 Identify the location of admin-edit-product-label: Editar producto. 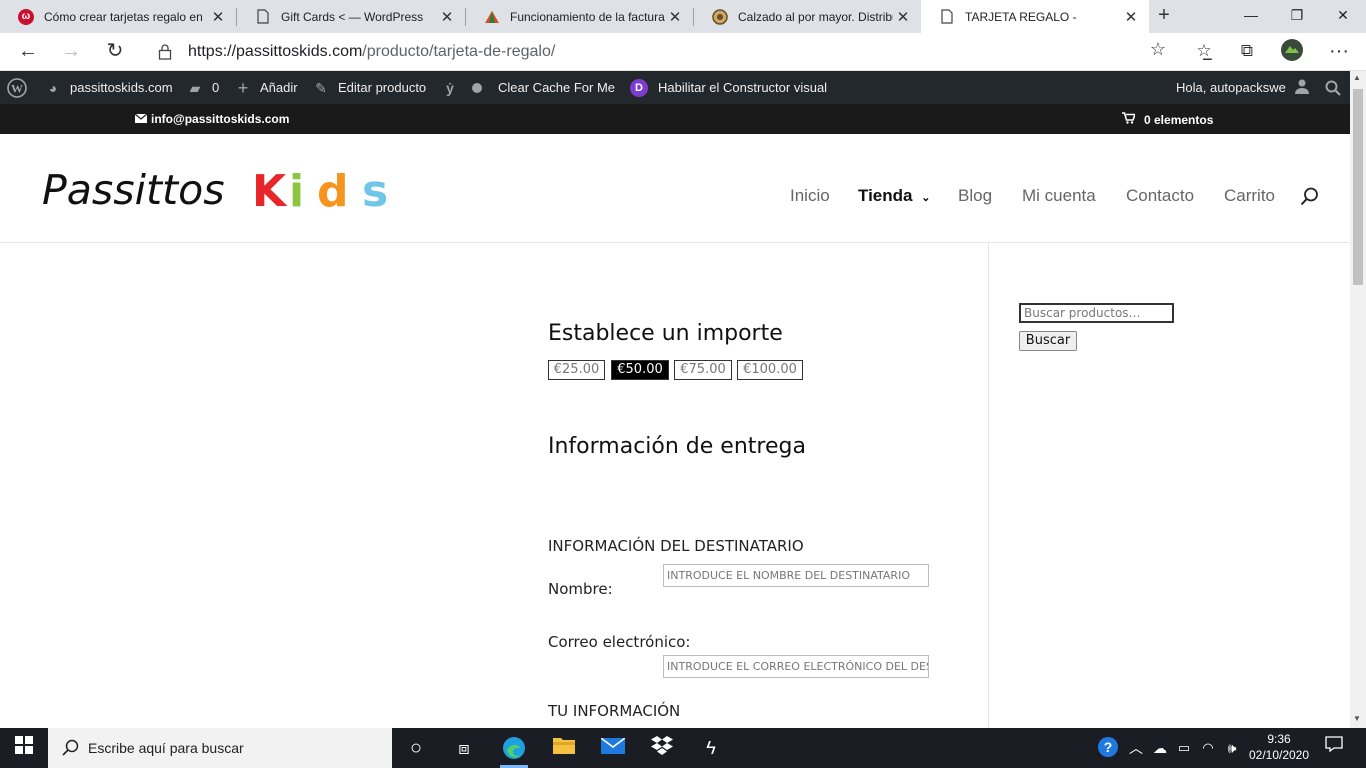
(382, 87).